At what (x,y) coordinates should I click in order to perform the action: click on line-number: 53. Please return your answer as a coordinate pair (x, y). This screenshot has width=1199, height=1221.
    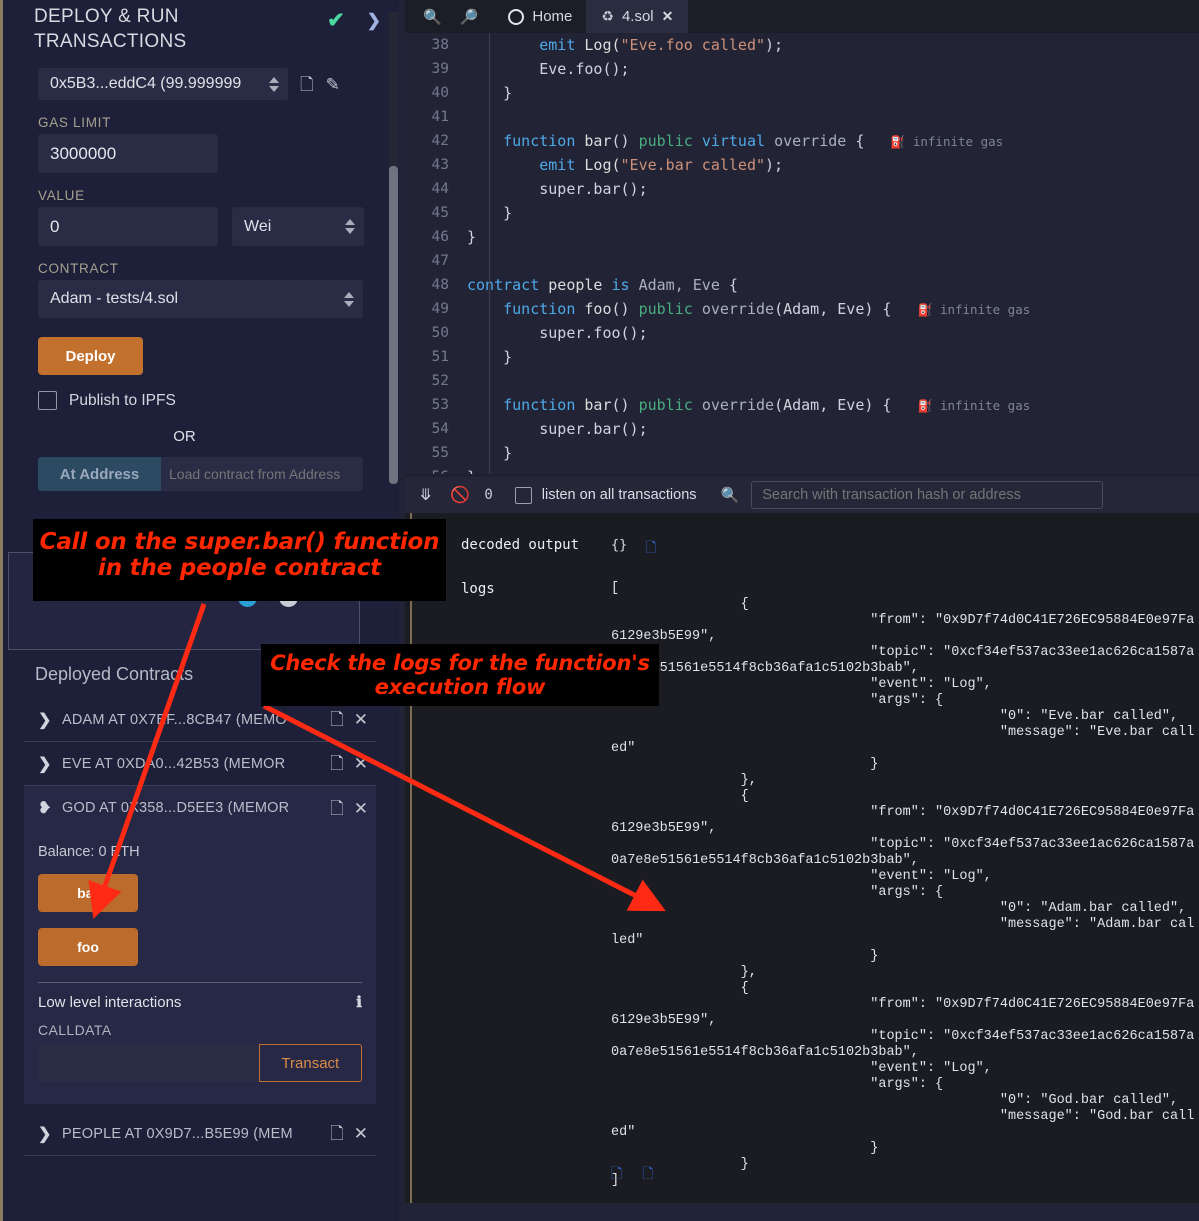
    Looking at the image, I should click on (440, 405).